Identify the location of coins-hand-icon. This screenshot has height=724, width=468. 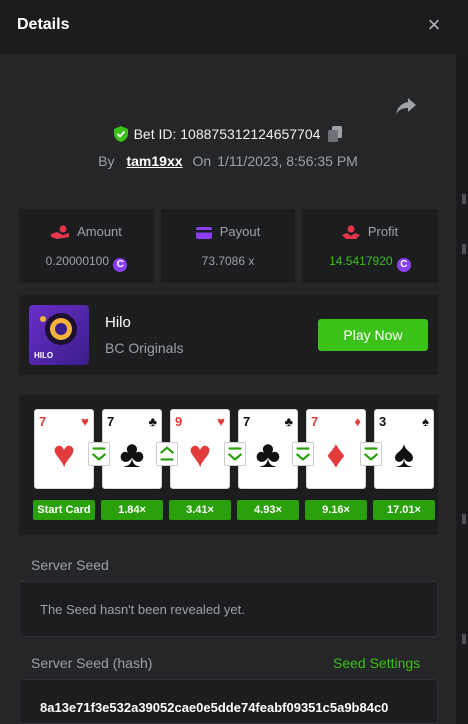
(60, 232).